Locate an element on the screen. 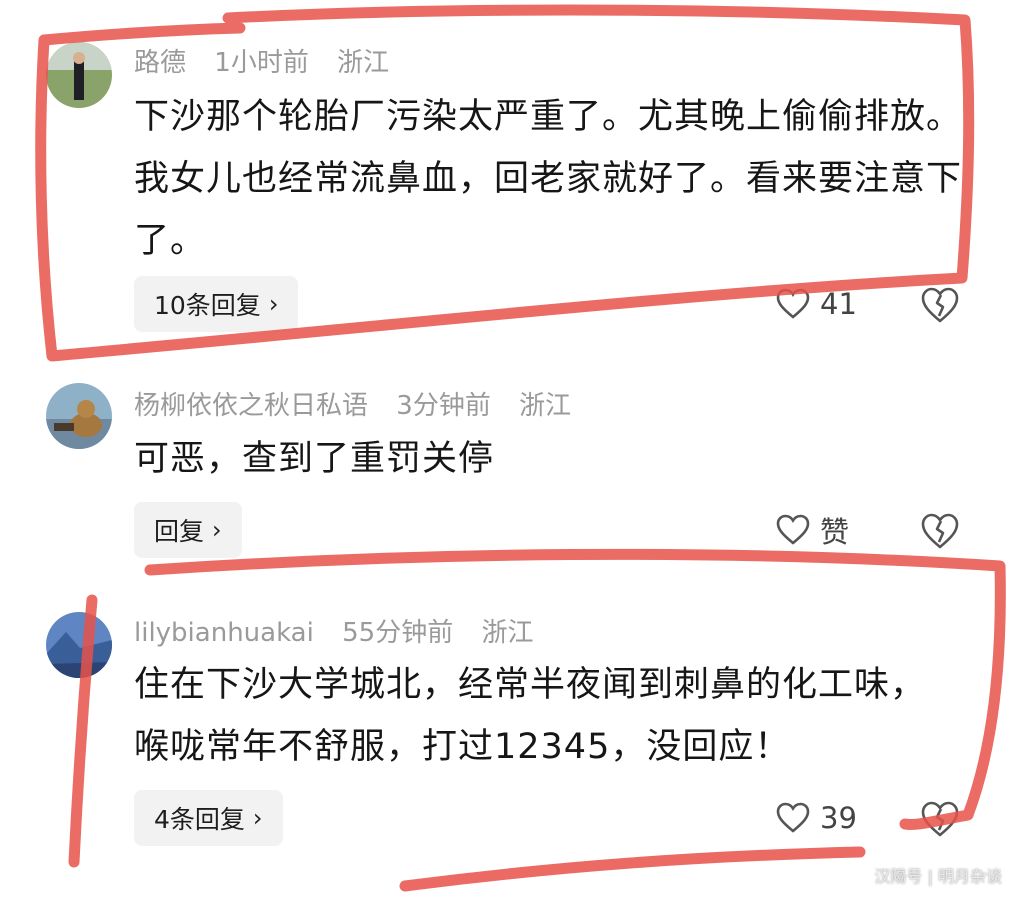 This screenshot has height=917, width=1024. username: 路德 is located at coordinates (160, 63).